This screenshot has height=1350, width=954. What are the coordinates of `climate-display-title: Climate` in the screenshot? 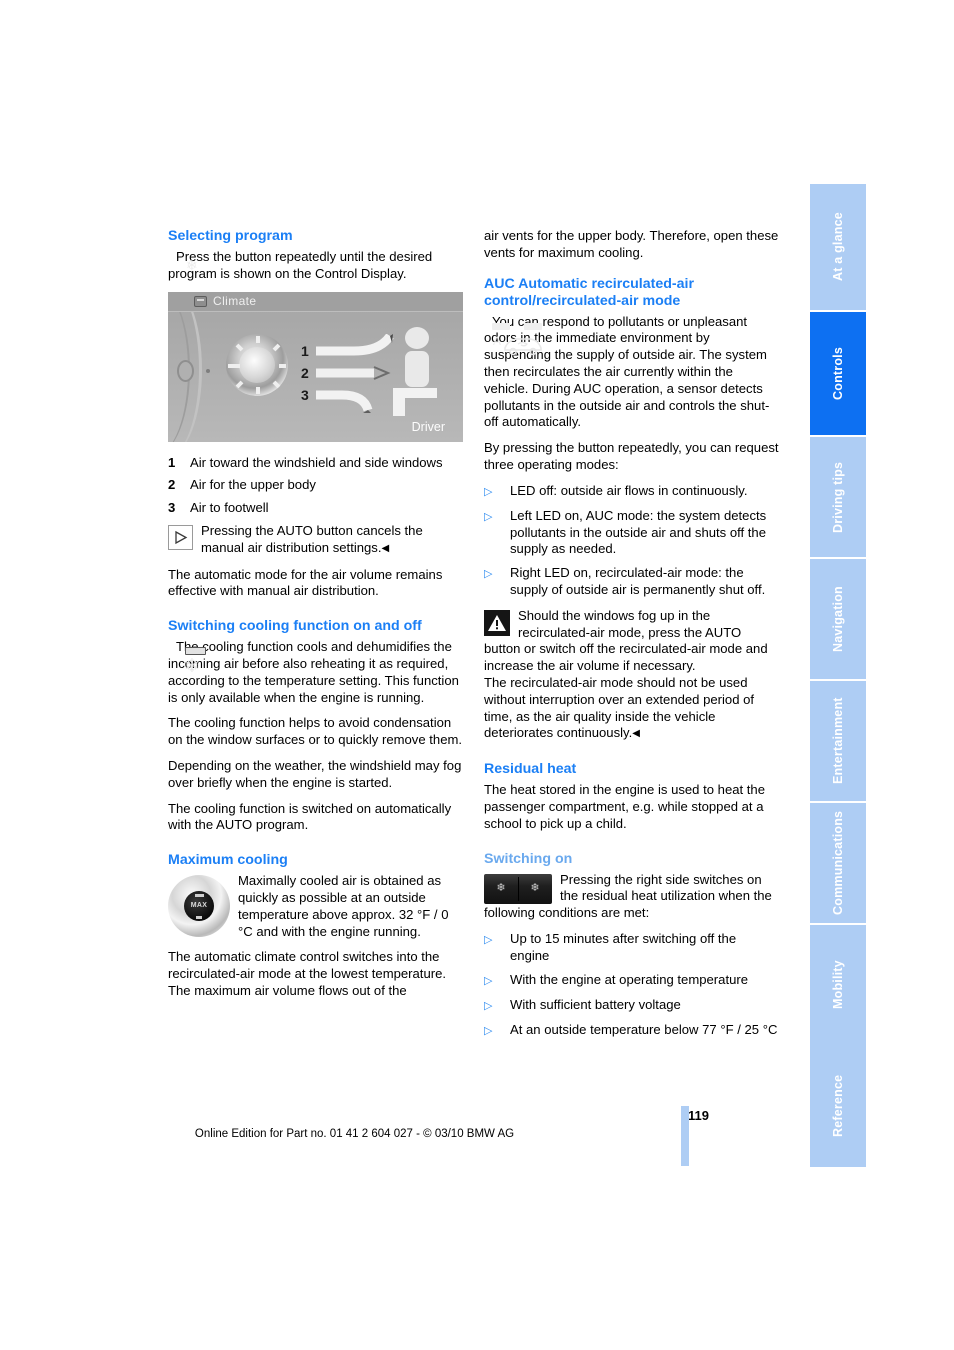 It's located at (235, 300).